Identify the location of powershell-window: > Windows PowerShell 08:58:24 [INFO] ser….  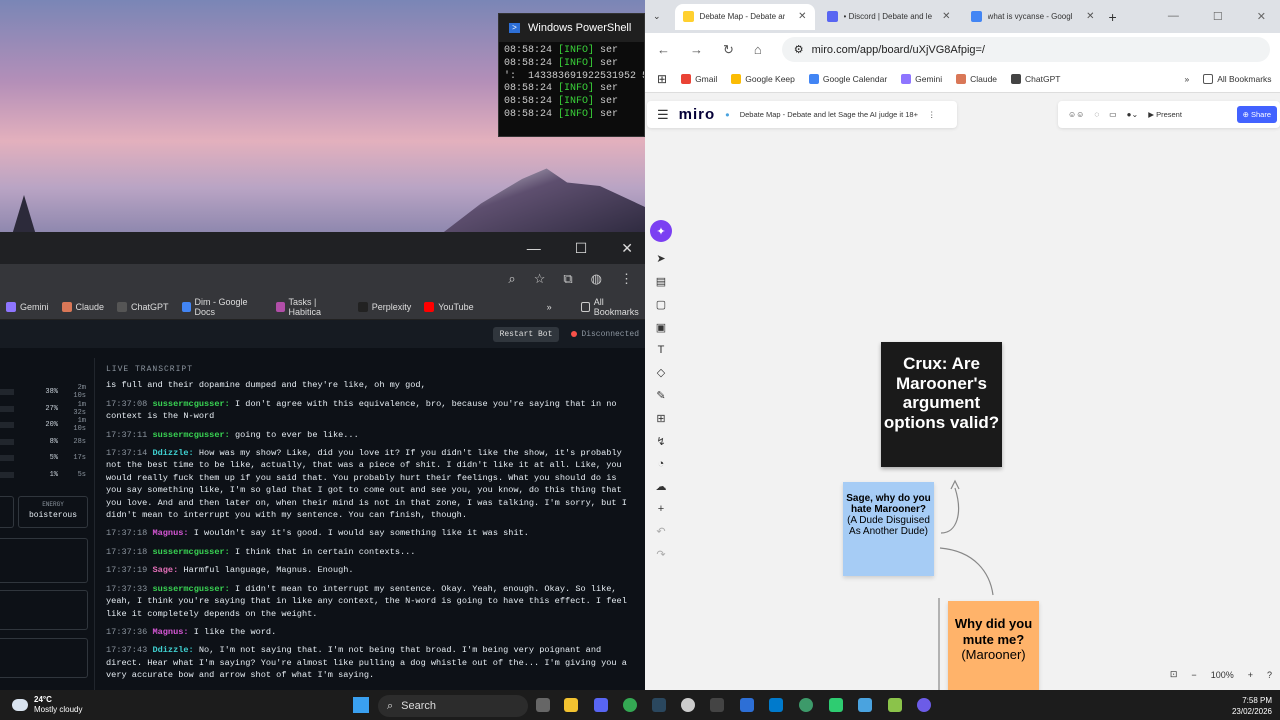
(571, 75).